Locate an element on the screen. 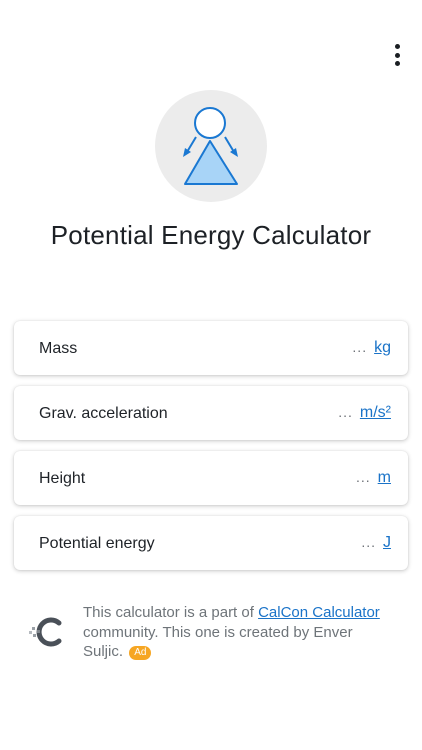  more-options-button is located at coordinates (397, 55).